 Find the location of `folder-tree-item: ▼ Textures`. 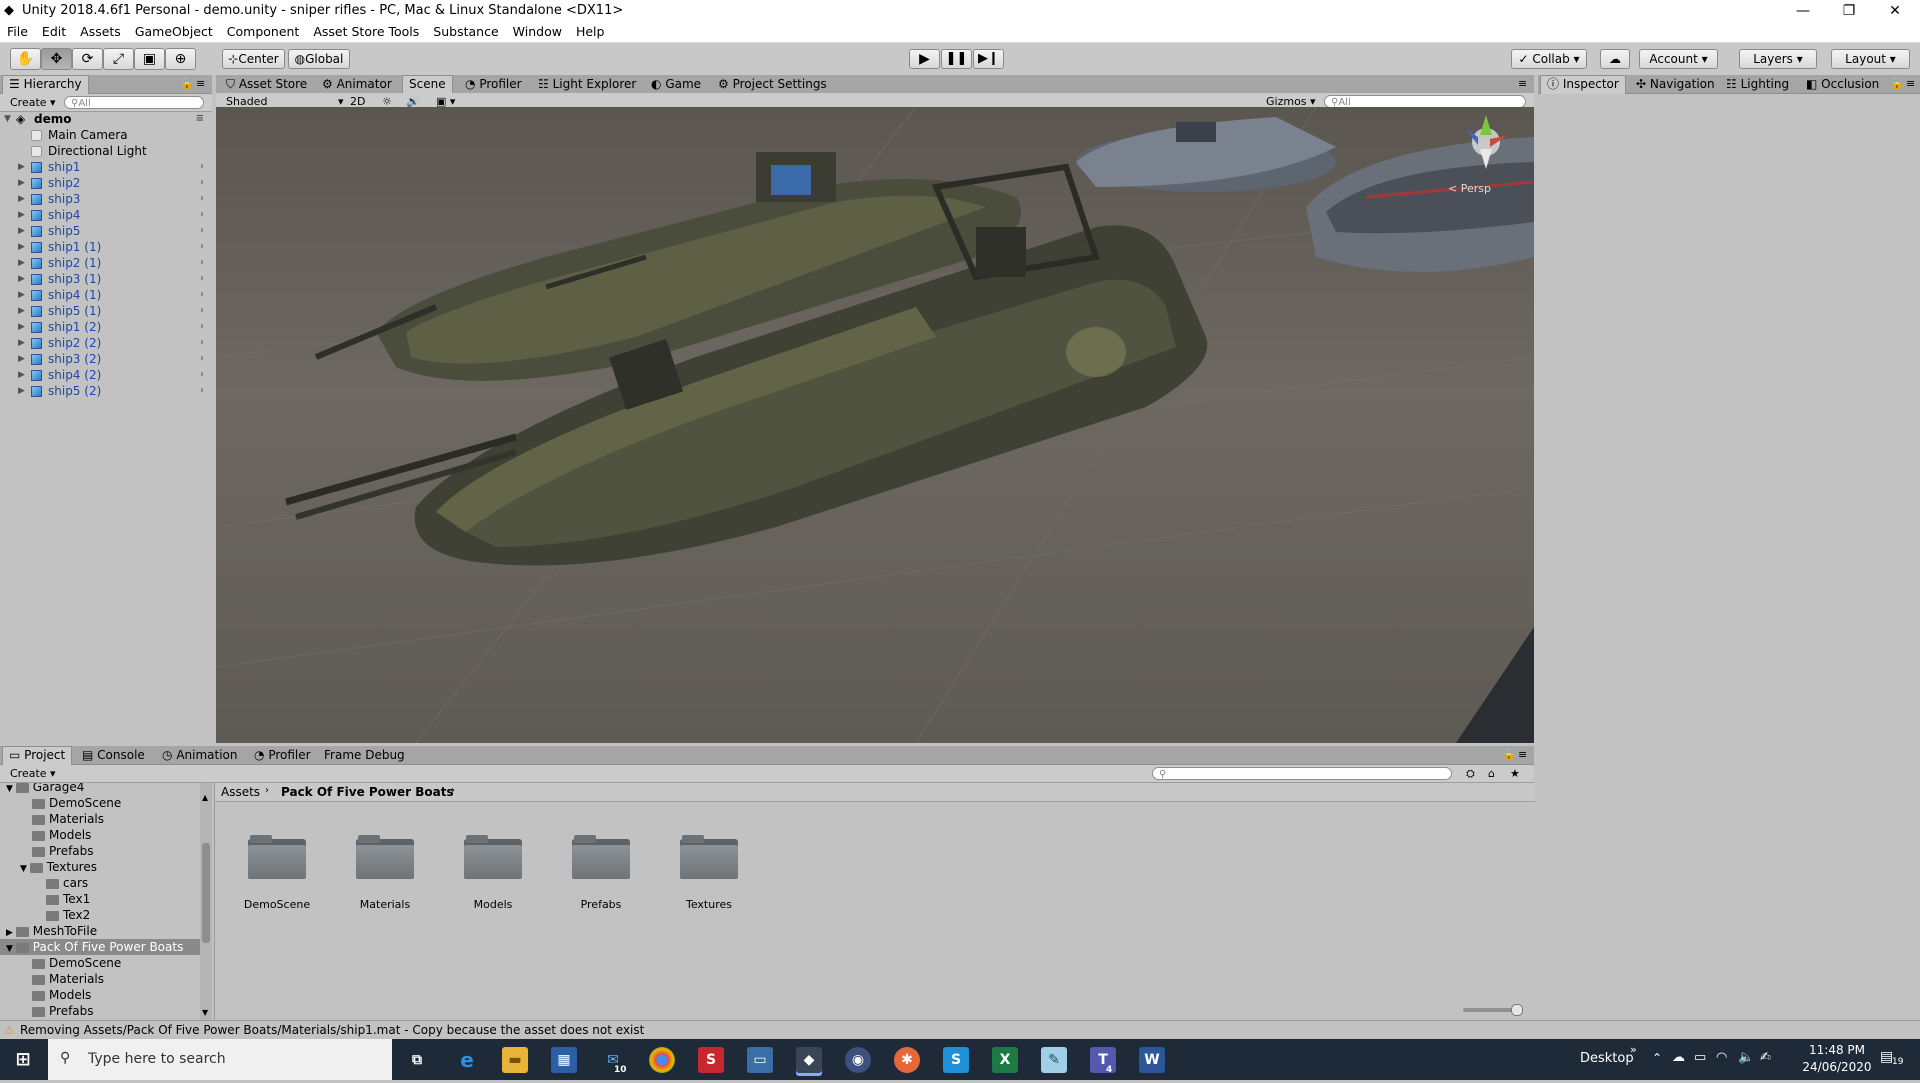

folder-tree-item: ▼ Textures is located at coordinates (100, 867).